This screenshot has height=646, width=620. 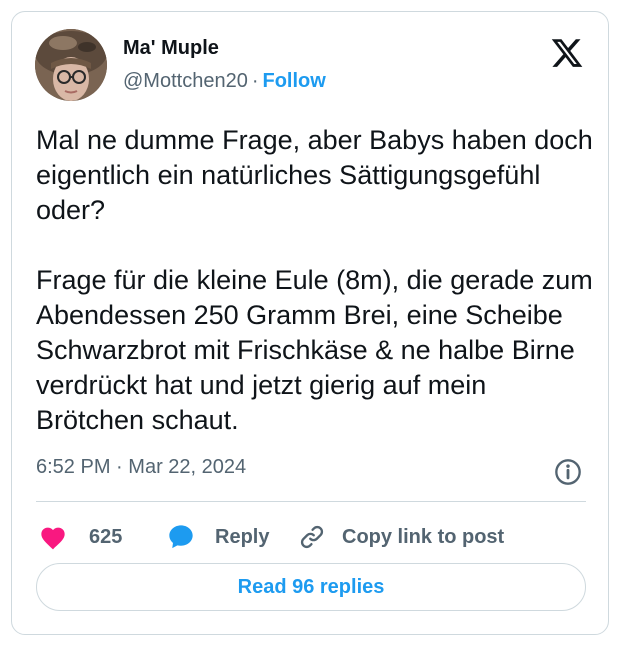 I want to click on author-display-name: Ma' Muple, so click(x=171, y=48).